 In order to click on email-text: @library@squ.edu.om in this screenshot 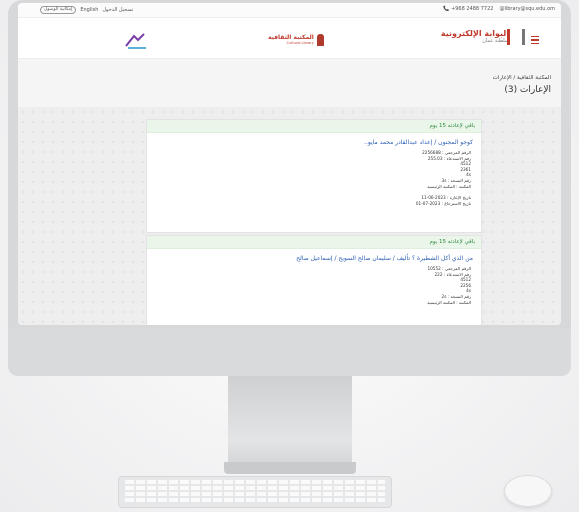, I will do `click(527, 9)`.